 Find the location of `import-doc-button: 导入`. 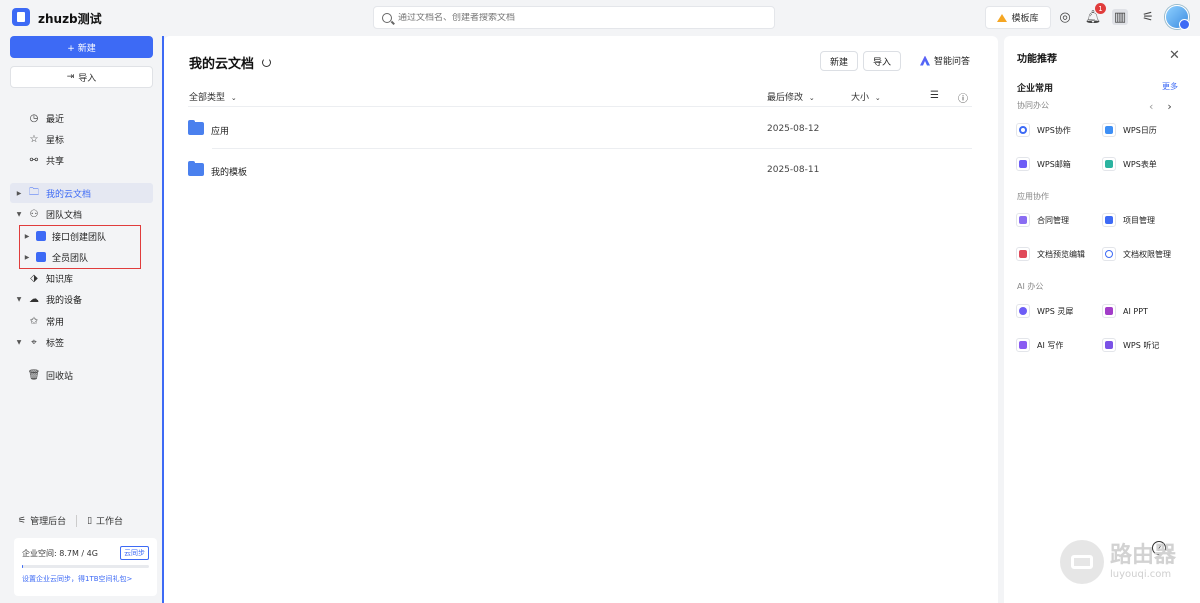

import-doc-button: 导入 is located at coordinates (882, 61).